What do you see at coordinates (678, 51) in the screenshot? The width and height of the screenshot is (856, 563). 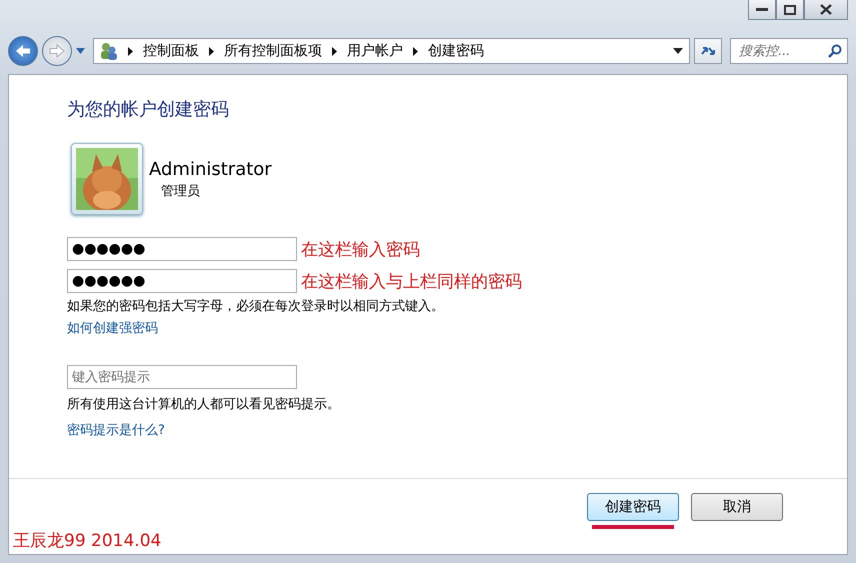 I see `dropdown-icon` at bounding box center [678, 51].